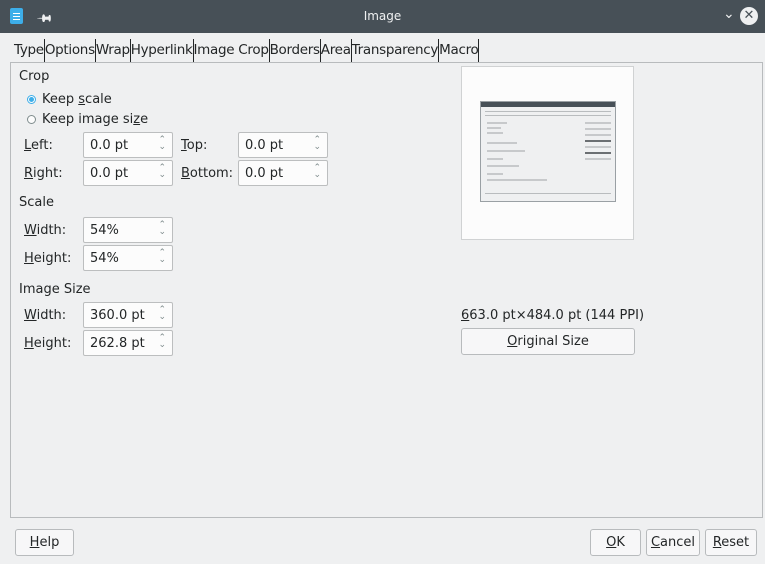  What do you see at coordinates (254, 51) in the screenshot?
I see `tab-crop: Crop` at bounding box center [254, 51].